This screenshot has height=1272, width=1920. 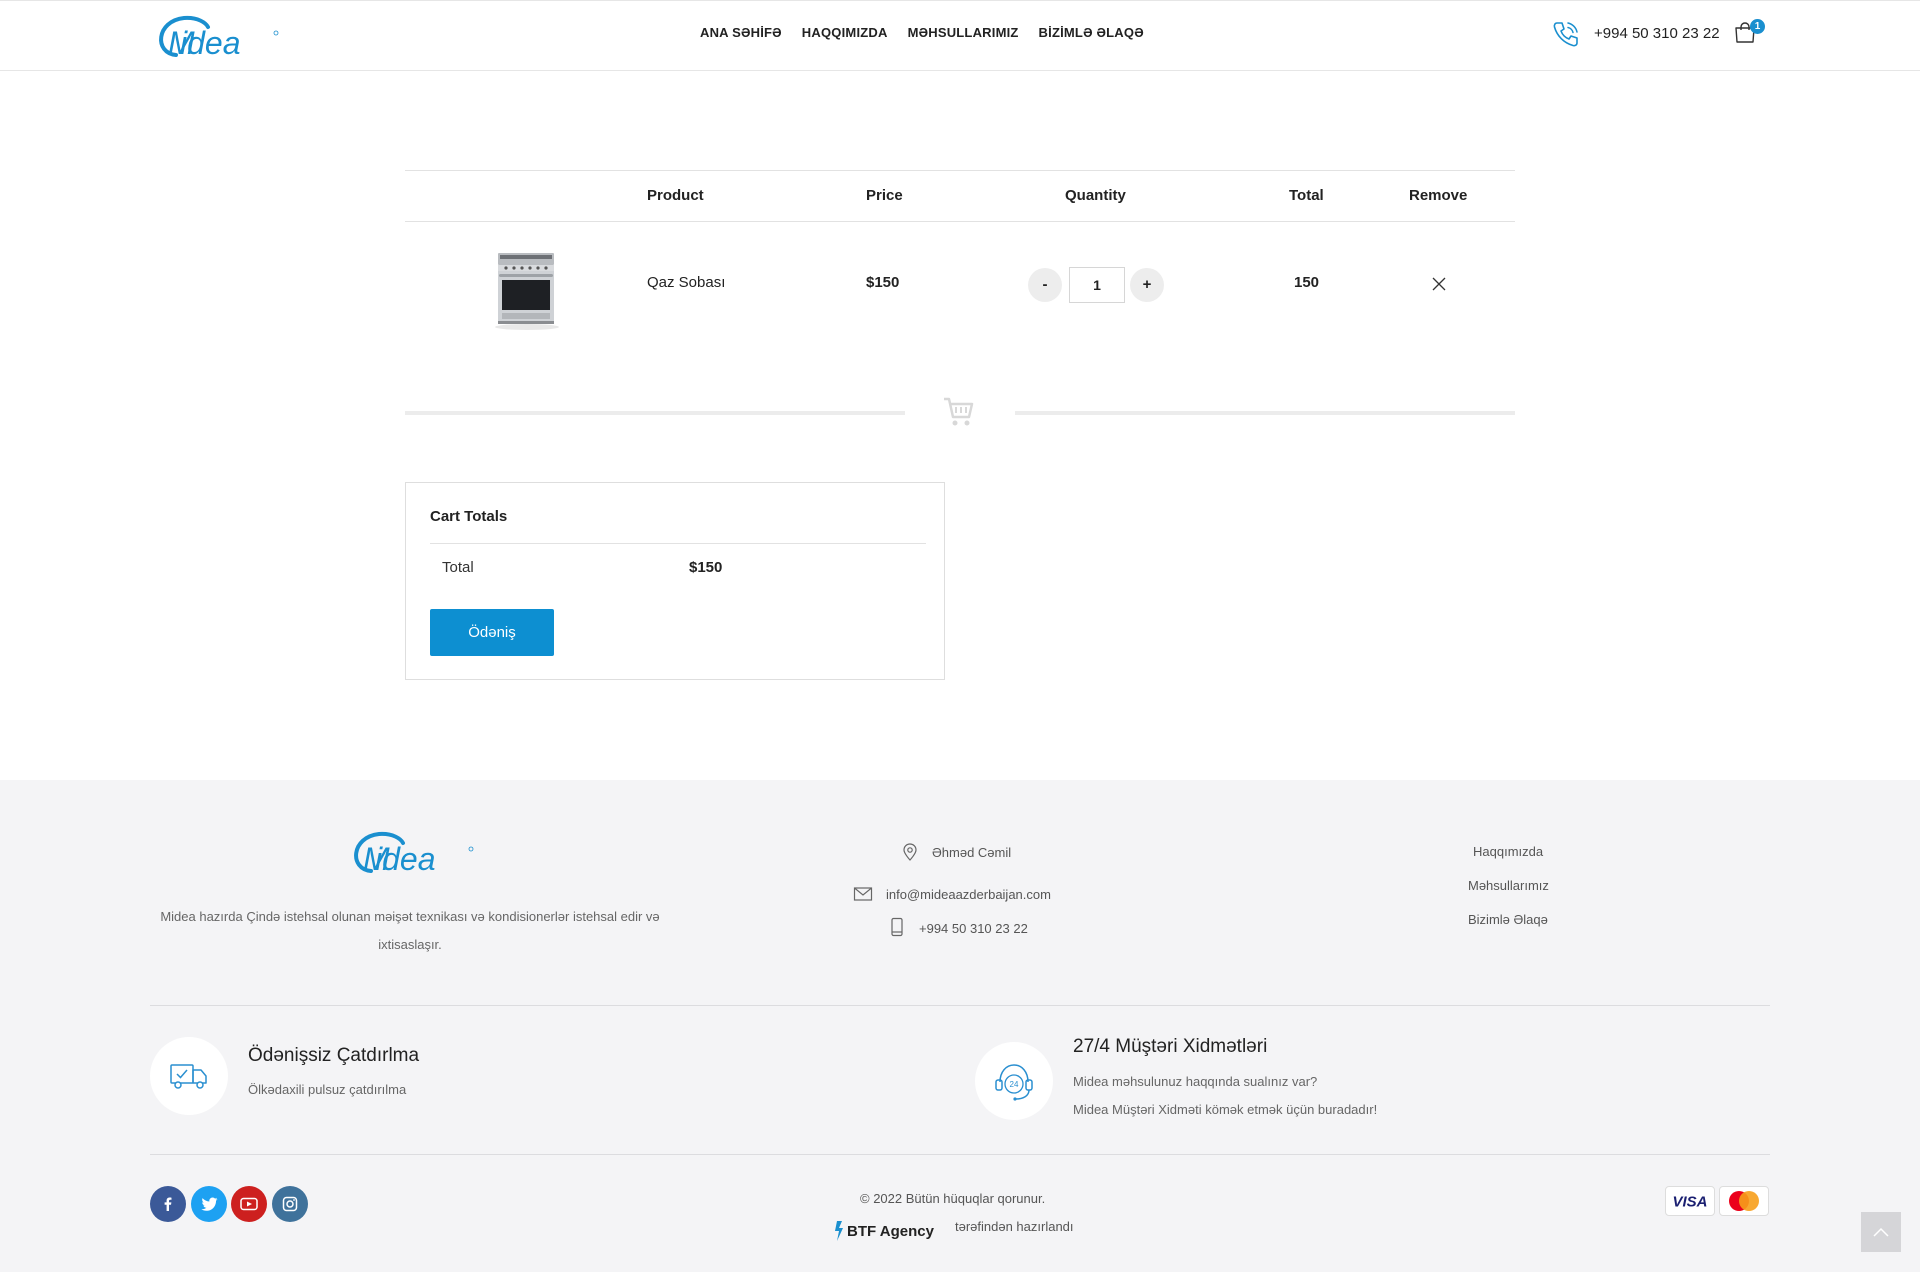 What do you see at coordinates (1265, 413) in the screenshot?
I see `section-divider-right` at bounding box center [1265, 413].